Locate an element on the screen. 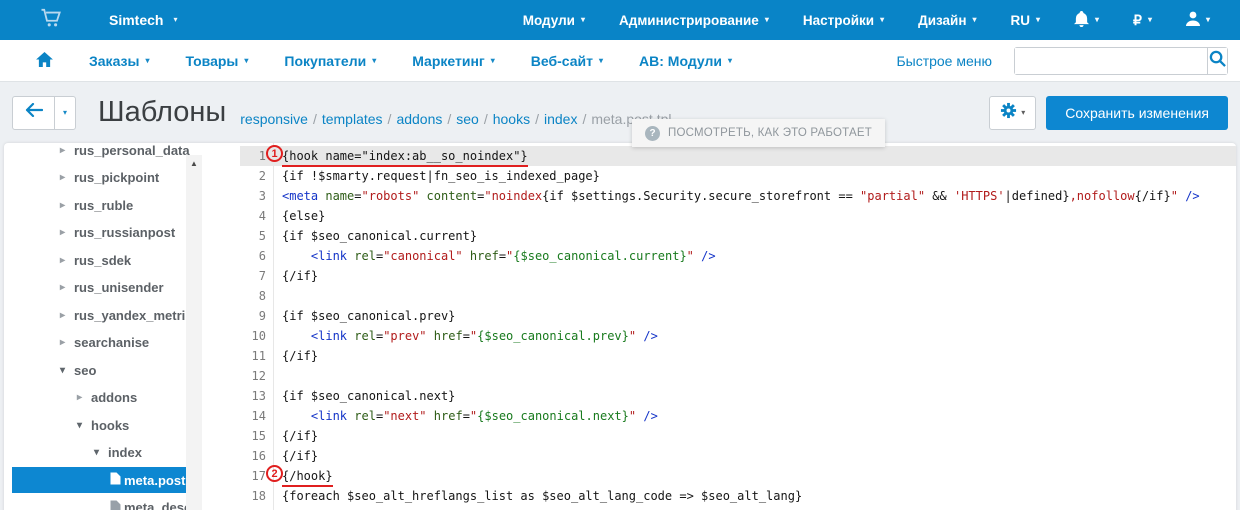  code-line-1: 1 {hook name="index:ab__so_noindex"} 1 is located at coordinates (738, 156).